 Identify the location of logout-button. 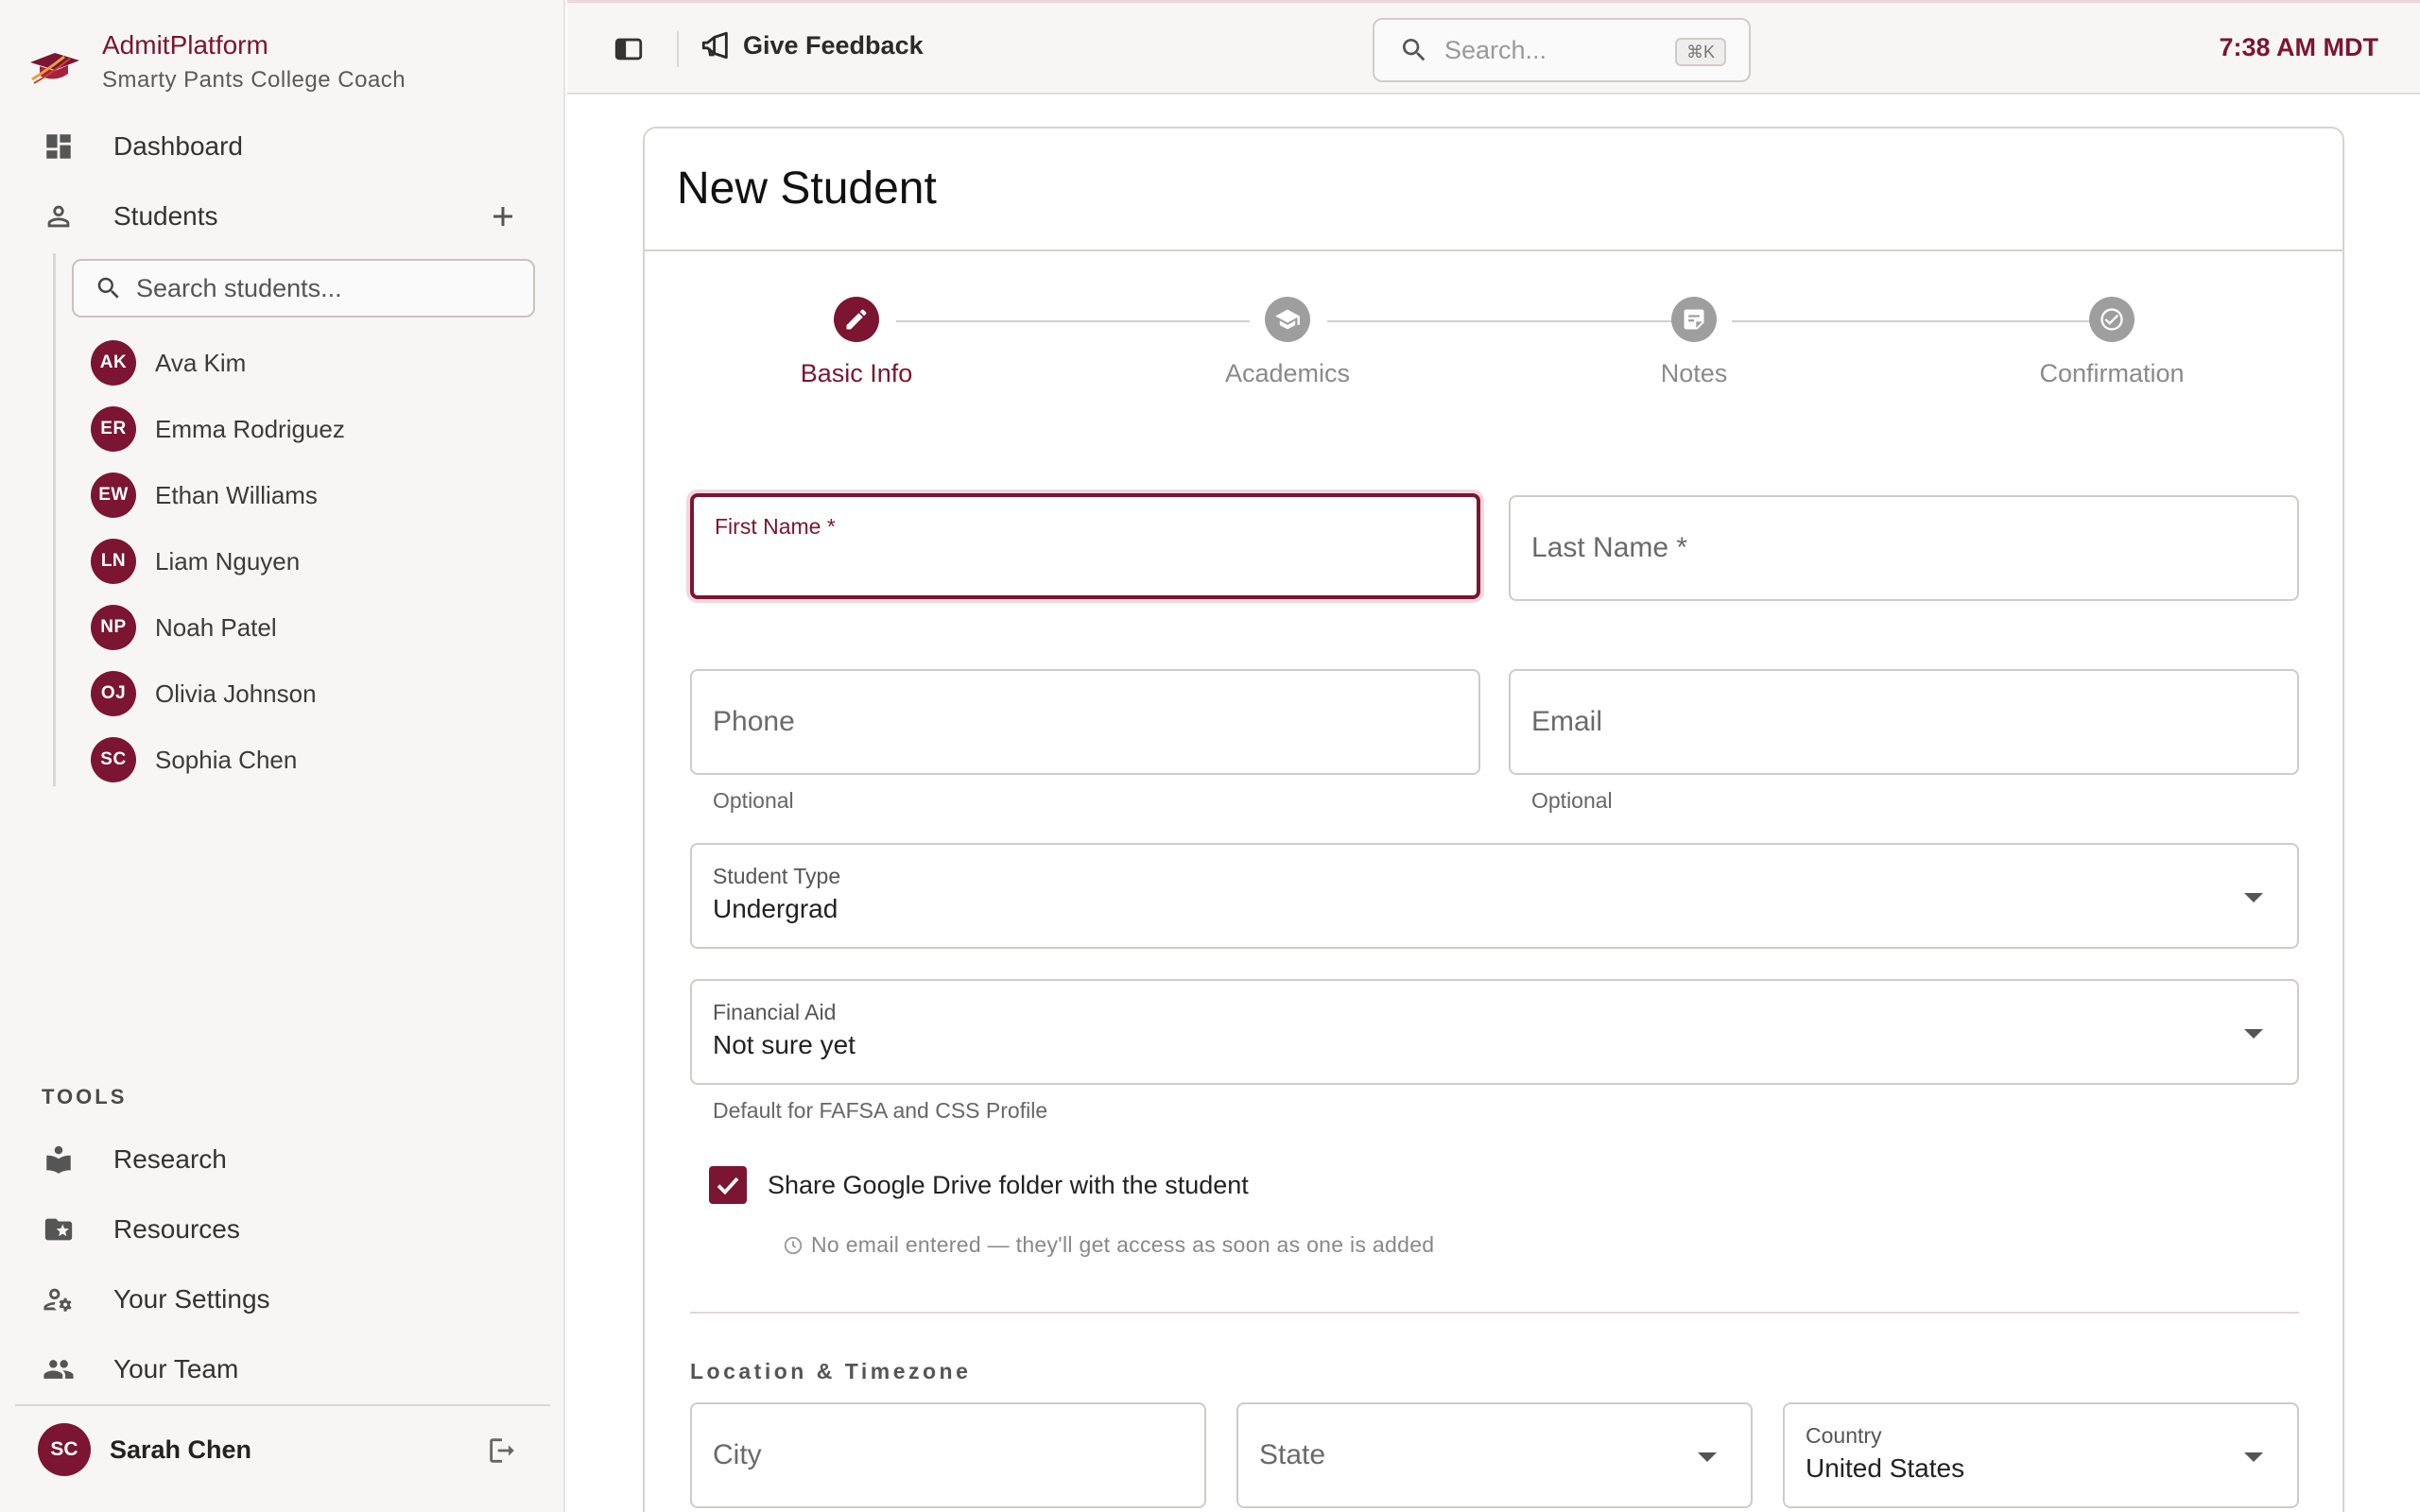
(503, 1452).